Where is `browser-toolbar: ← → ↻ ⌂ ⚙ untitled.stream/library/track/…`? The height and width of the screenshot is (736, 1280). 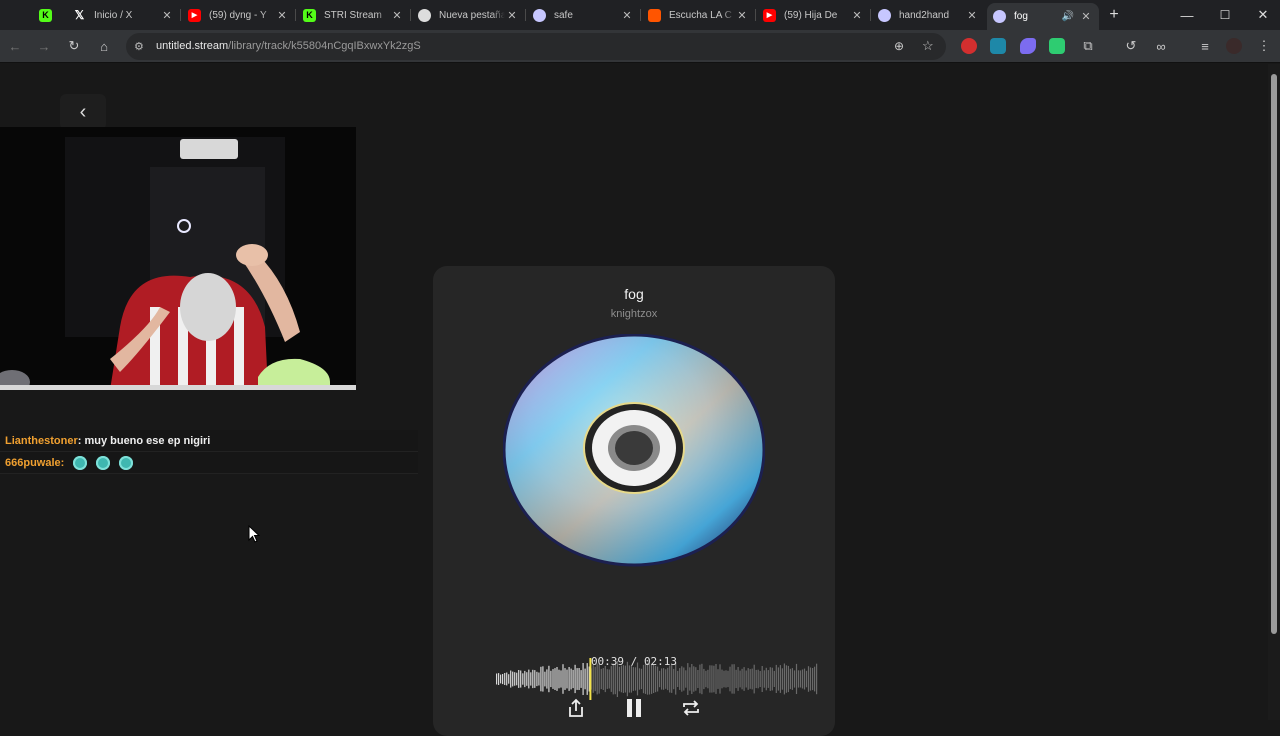 browser-toolbar: ← → ↻ ⌂ ⚙ untitled.stream/library/track/… is located at coordinates (640, 46).